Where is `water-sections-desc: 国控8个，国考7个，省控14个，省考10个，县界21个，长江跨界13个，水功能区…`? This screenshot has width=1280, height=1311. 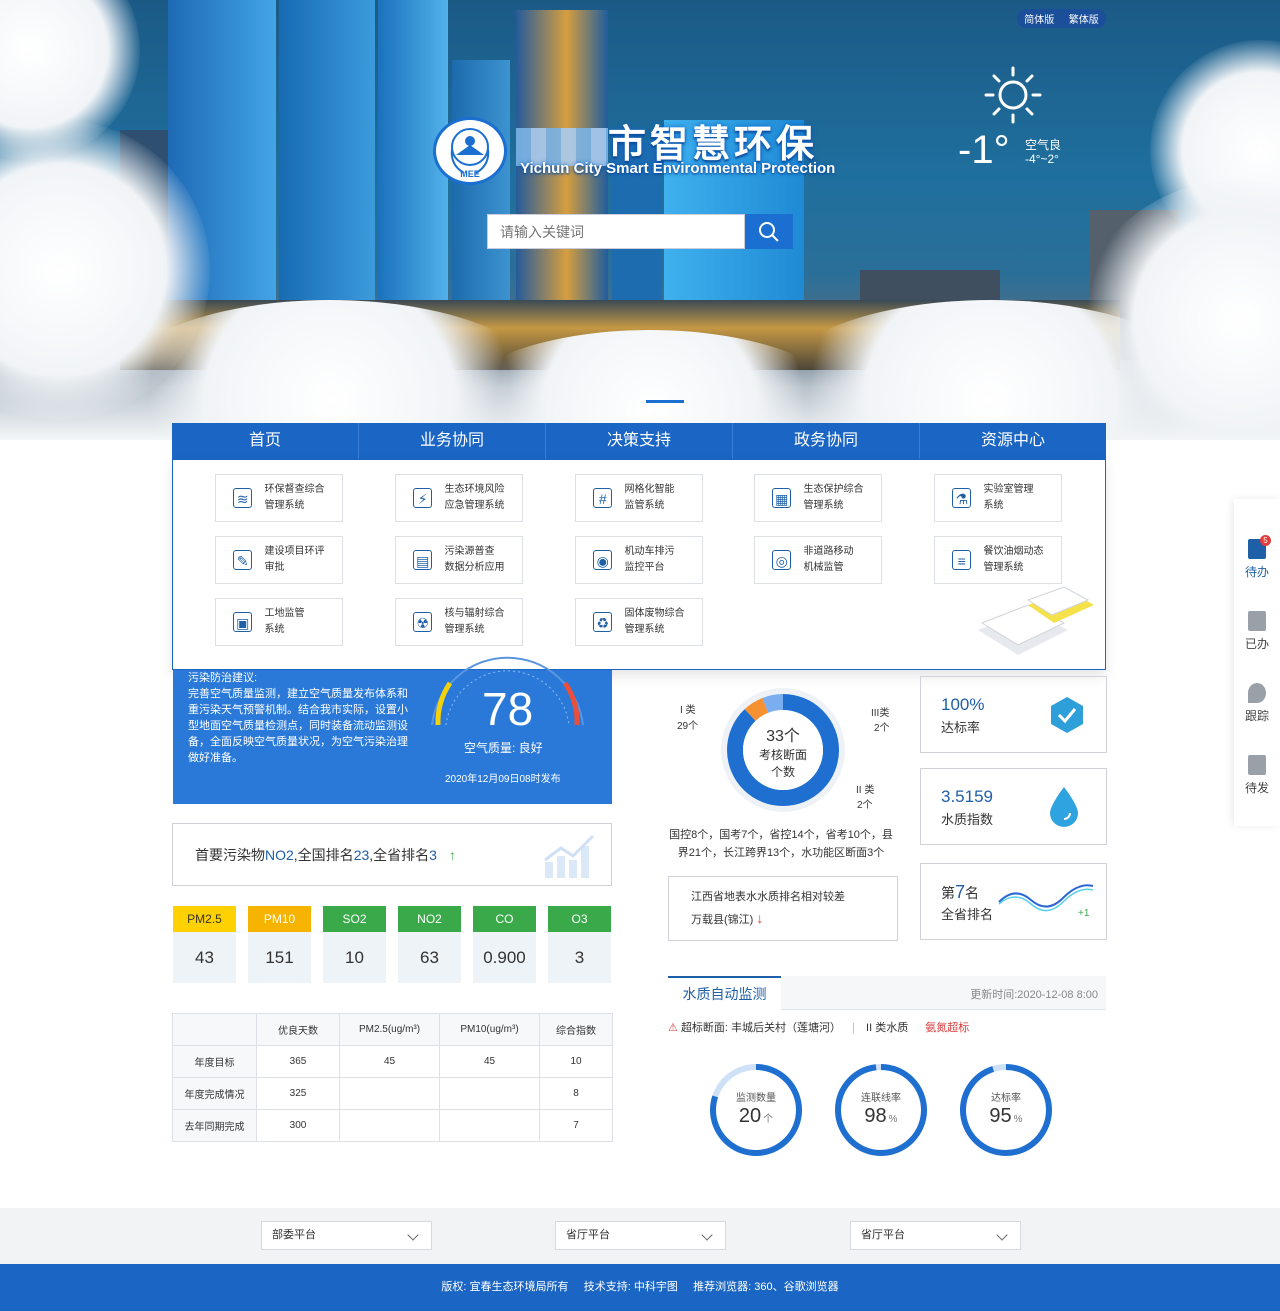 water-sections-desc: 国控8个，国考7个，省控14个，省考10个，县界21个，长江跨界13个，水功能区… is located at coordinates (781, 844).